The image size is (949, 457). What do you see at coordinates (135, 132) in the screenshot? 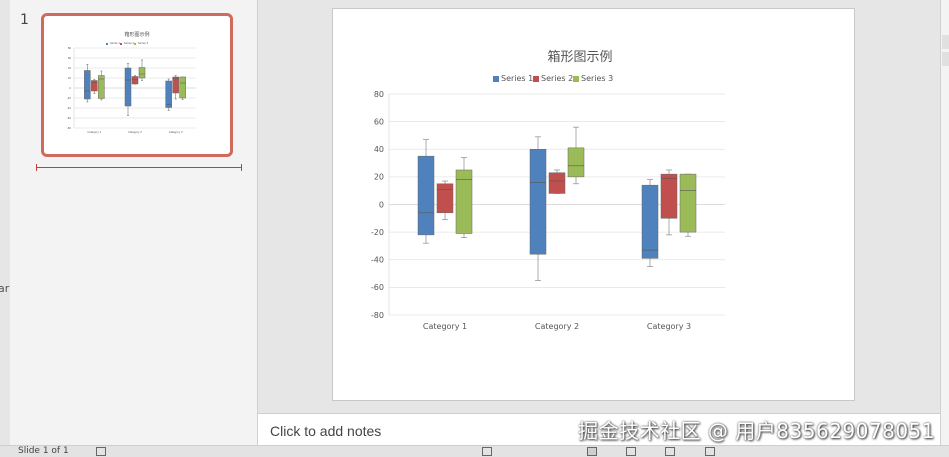
I see `svg-text: Category 2` at bounding box center [135, 132].